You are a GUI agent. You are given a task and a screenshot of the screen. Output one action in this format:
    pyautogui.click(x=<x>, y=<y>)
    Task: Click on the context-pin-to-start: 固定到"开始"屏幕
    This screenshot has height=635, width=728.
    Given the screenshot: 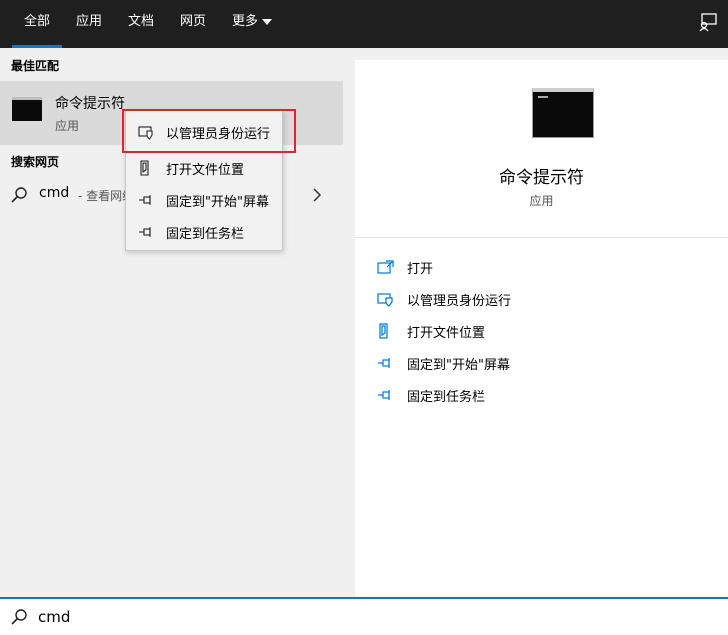 What is the action you would take?
    pyautogui.click(x=204, y=199)
    